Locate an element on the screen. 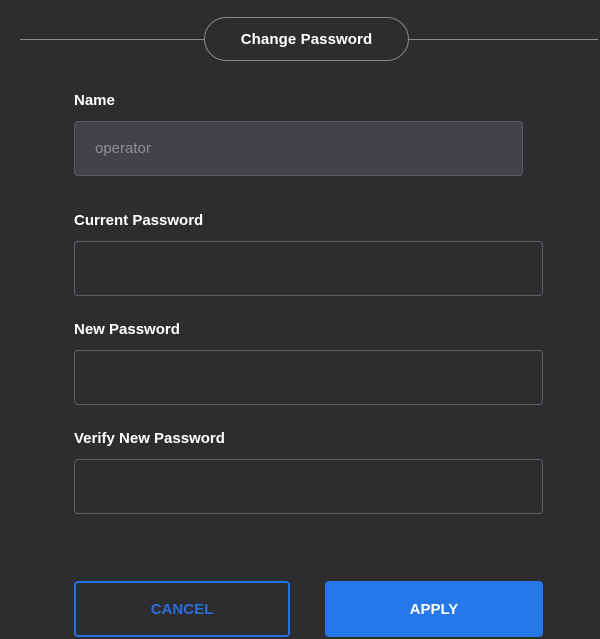 The height and width of the screenshot is (639, 600). verify-new-password-label: Verify New Password is located at coordinates (149, 438).